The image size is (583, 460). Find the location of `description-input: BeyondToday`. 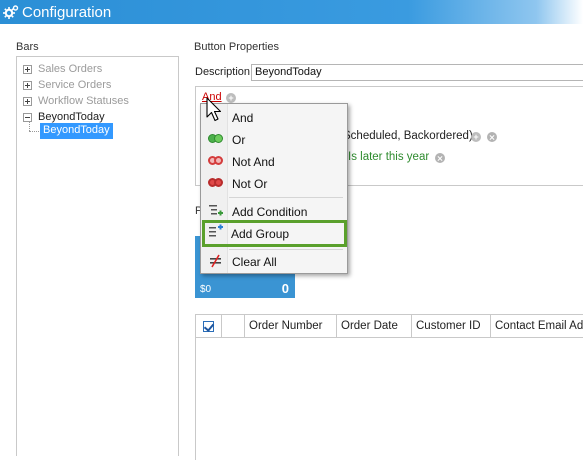

description-input: BeyondToday is located at coordinates (417, 72).